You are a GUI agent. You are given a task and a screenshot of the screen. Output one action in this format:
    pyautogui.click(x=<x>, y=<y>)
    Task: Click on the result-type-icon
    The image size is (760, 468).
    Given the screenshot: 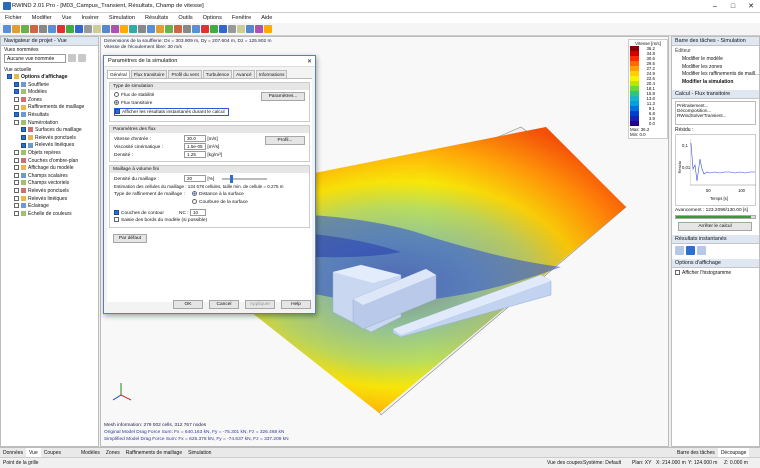 What is the action you would take?
    pyautogui.click(x=679, y=250)
    